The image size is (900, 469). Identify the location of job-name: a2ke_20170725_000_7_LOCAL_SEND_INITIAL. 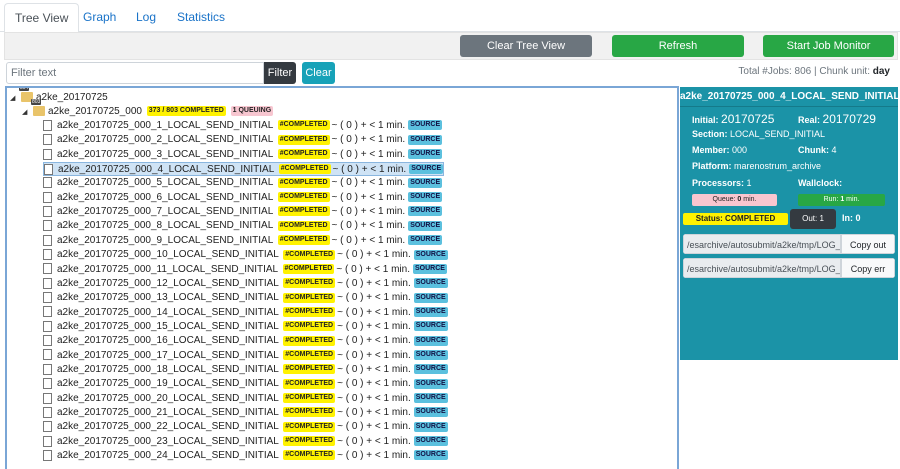
(165, 212).